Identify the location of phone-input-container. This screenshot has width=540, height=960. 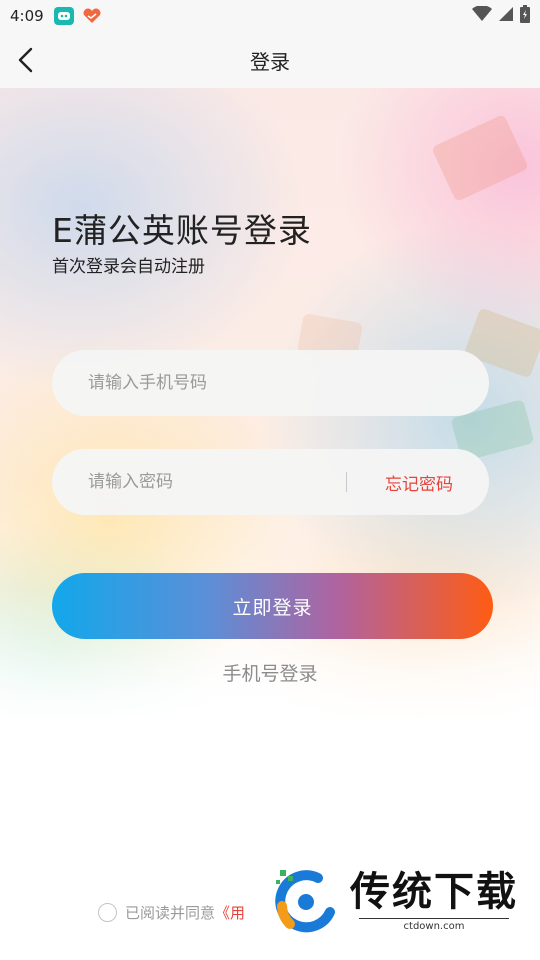
(270, 383).